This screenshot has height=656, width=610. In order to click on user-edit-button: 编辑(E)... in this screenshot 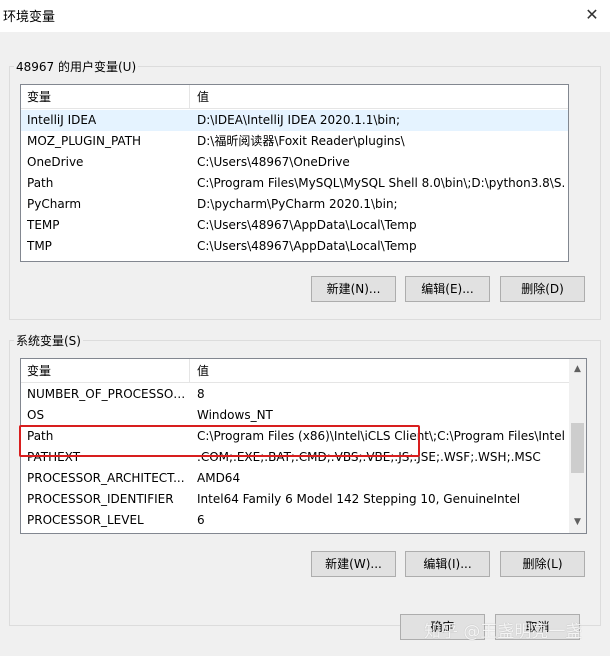, I will do `click(447, 289)`.